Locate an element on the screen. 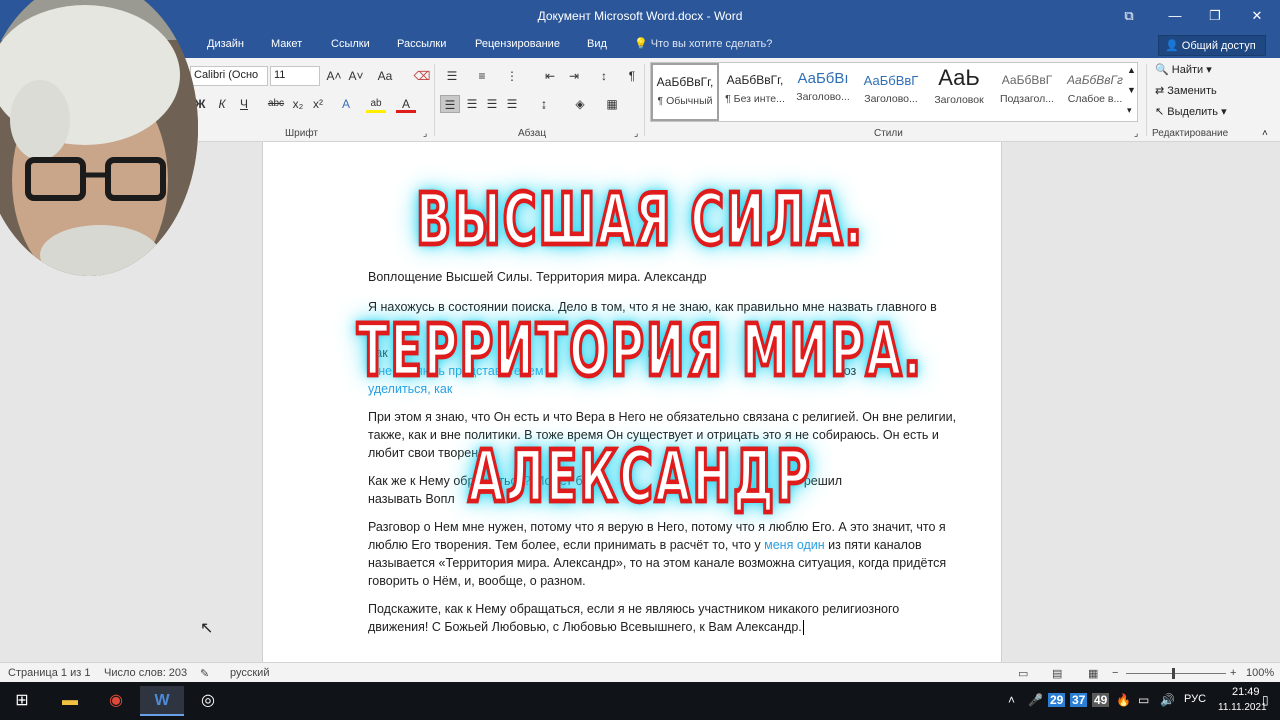  replace-icon: ⇄ is located at coordinates (1160, 91).